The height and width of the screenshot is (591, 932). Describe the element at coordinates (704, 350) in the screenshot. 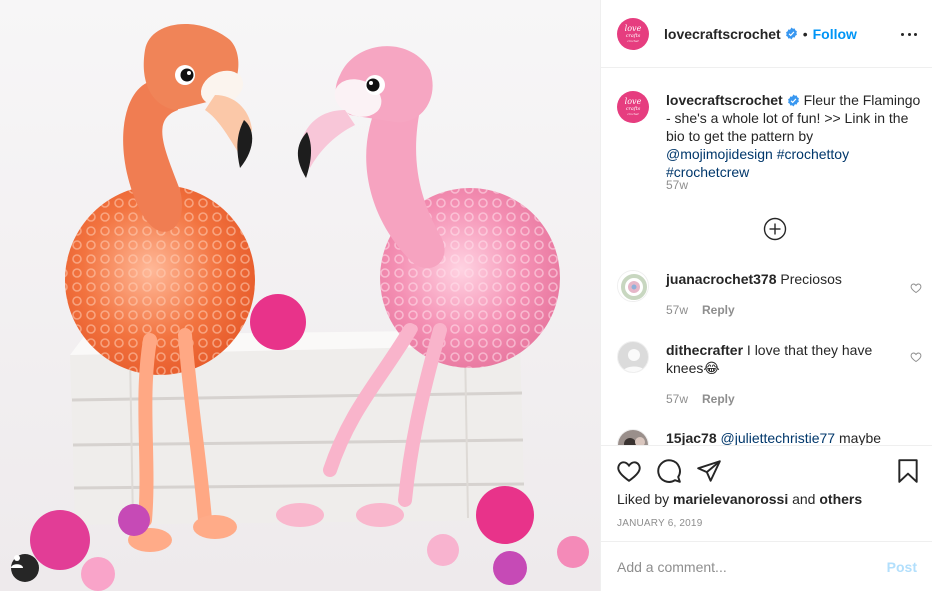

I see `commenter-username: dithecrafter` at that location.